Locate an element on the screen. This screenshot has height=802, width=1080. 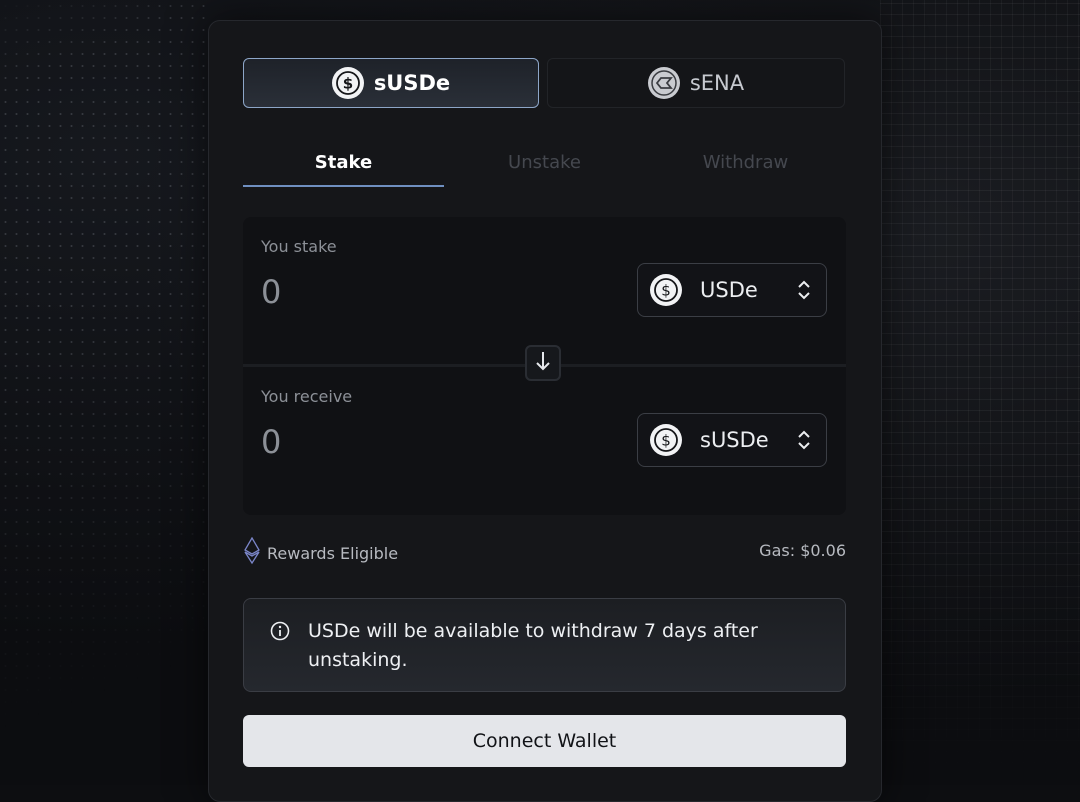
tab-withdraw: Withdraw is located at coordinates (745, 162).